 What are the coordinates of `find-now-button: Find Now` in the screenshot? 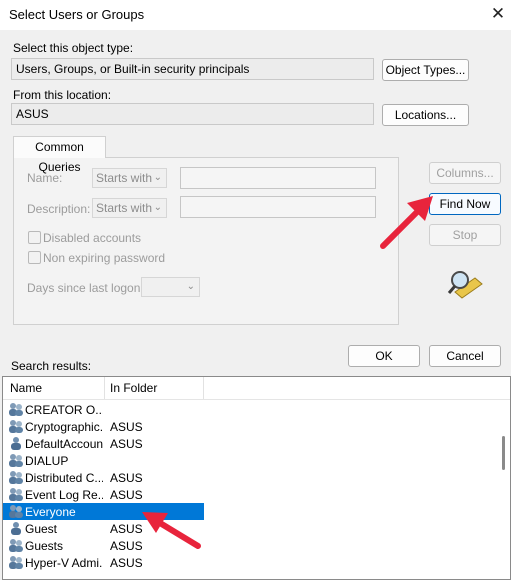 It's located at (465, 204).